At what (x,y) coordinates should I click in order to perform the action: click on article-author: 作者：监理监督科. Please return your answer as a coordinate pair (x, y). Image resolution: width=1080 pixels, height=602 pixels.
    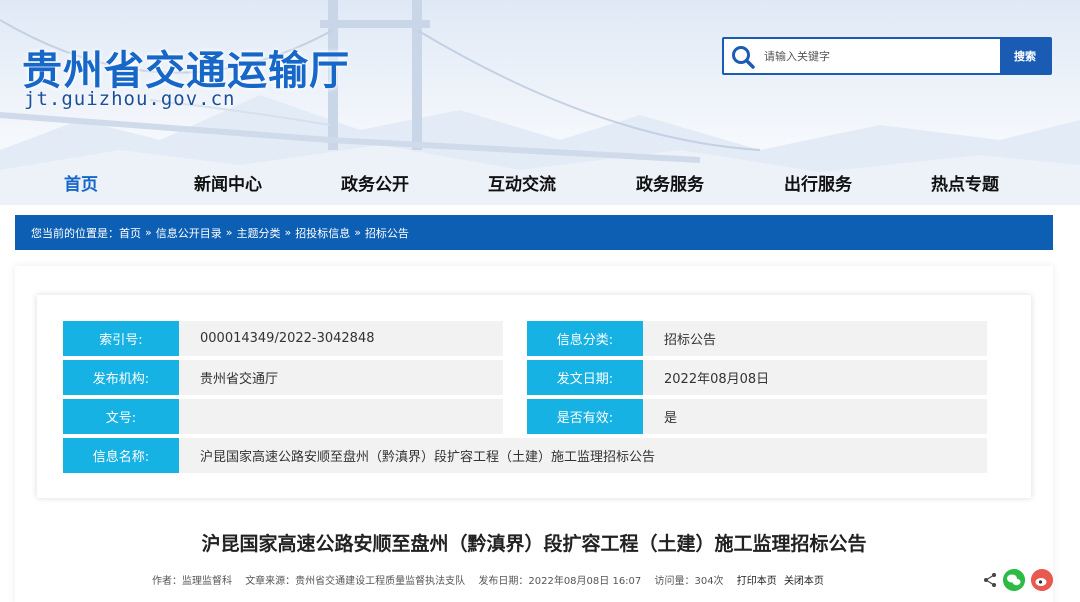
    Looking at the image, I should click on (192, 581).